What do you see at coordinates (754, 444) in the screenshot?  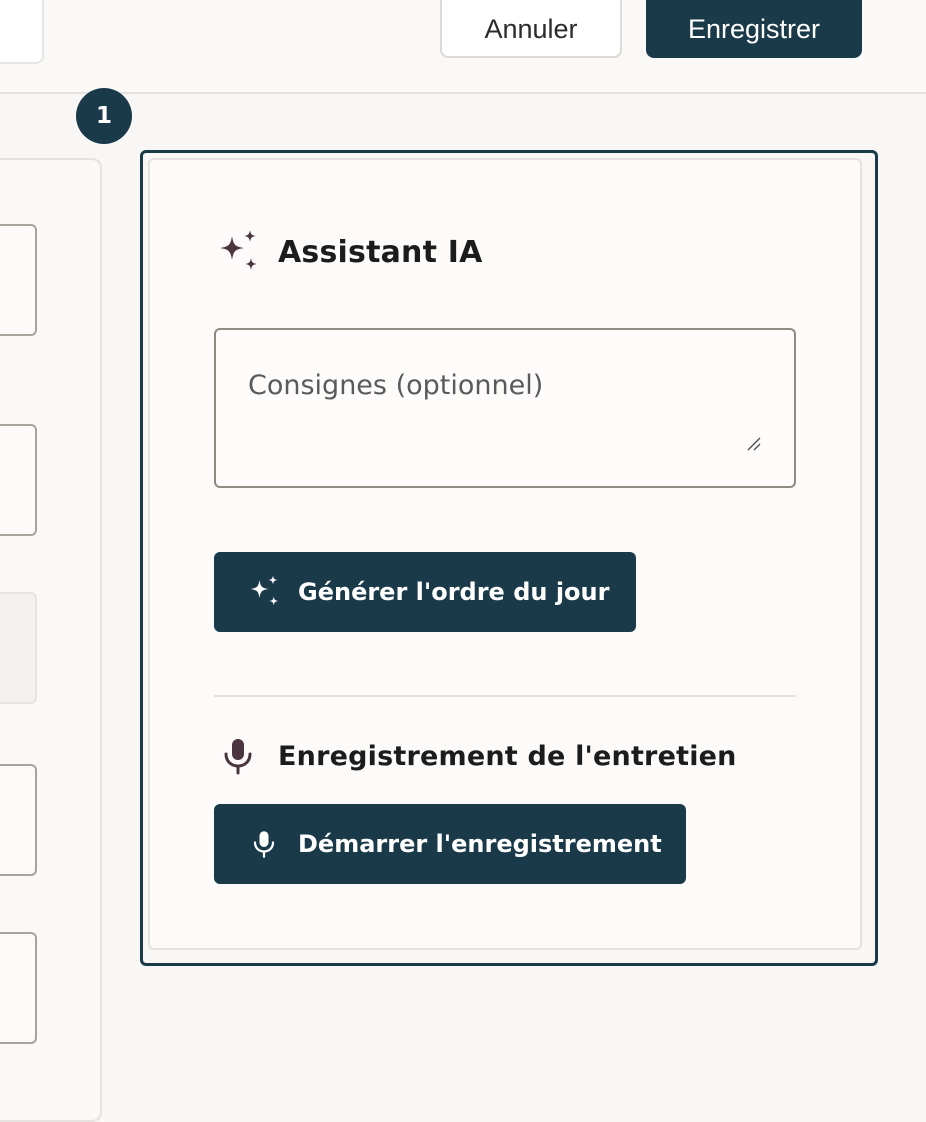 I see `resize-handle-icon` at bounding box center [754, 444].